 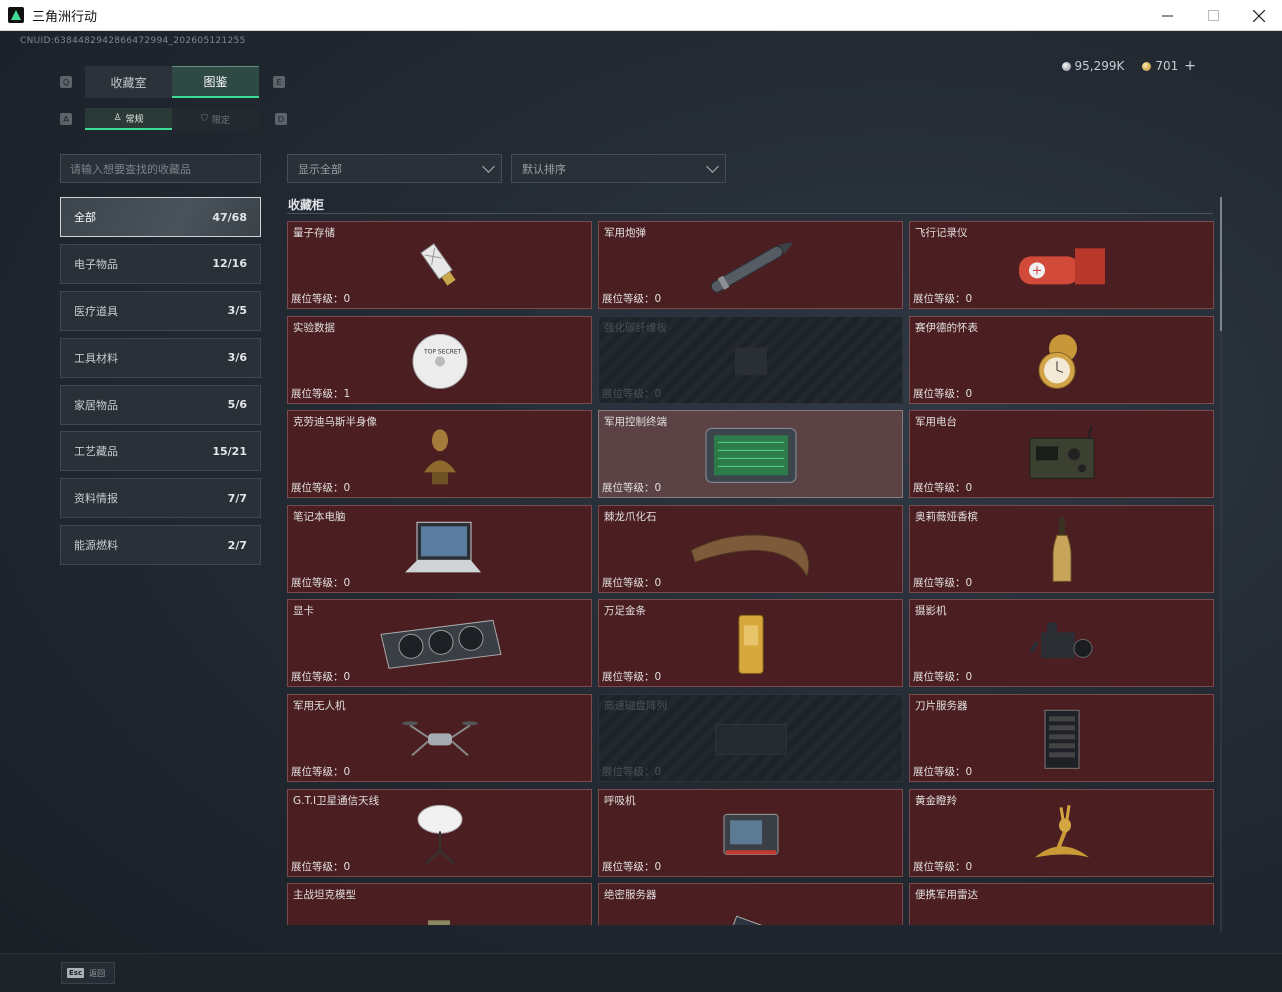 What do you see at coordinates (160, 498) in the screenshot?
I see `category-intel: 资料情报 7/7` at bounding box center [160, 498].